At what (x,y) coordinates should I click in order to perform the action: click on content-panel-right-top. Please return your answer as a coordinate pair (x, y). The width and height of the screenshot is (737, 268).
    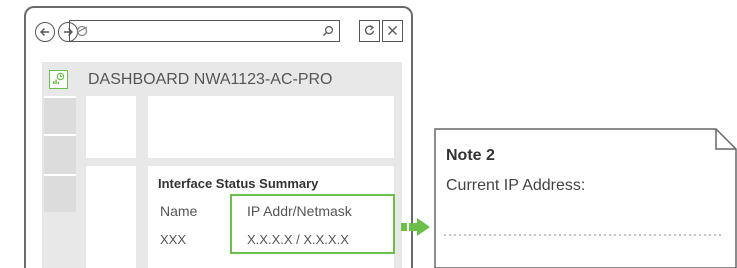
    Looking at the image, I should click on (271, 127).